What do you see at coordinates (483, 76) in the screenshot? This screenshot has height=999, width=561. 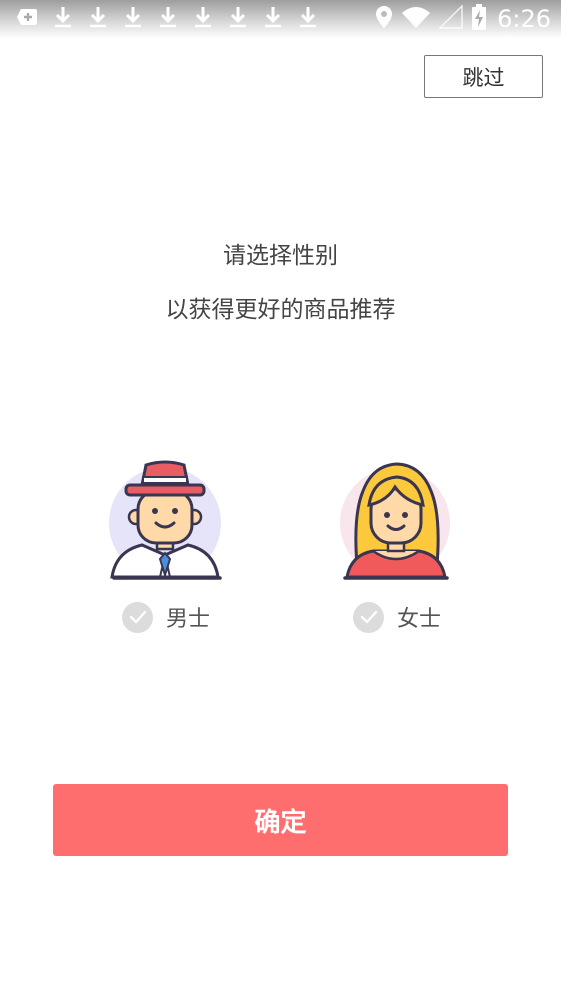 I see `skip-button: 跳过` at bounding box center [483, 76].